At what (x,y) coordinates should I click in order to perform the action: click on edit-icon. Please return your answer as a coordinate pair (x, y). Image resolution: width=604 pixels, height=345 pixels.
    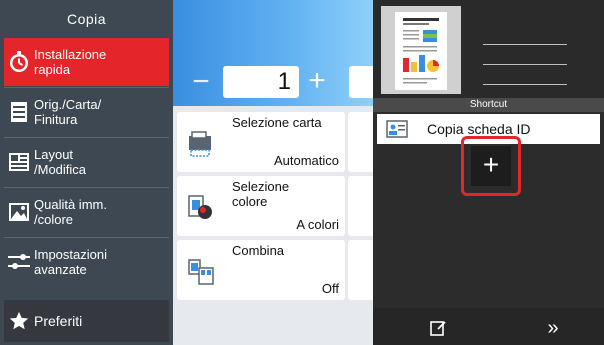
    Looking at the image, I should click on (438, 328).